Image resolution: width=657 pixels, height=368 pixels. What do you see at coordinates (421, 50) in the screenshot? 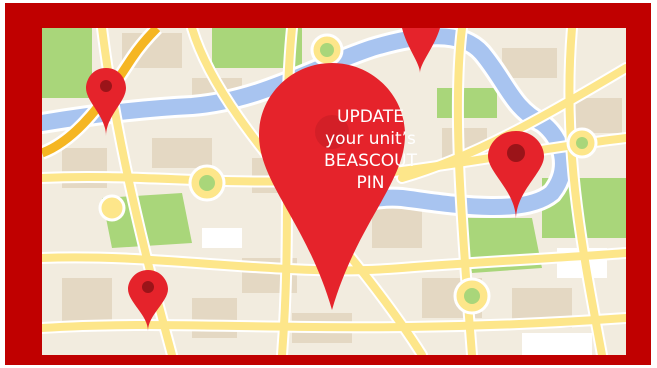
I see `map-pin-icon` at bounding box center [421, 50].